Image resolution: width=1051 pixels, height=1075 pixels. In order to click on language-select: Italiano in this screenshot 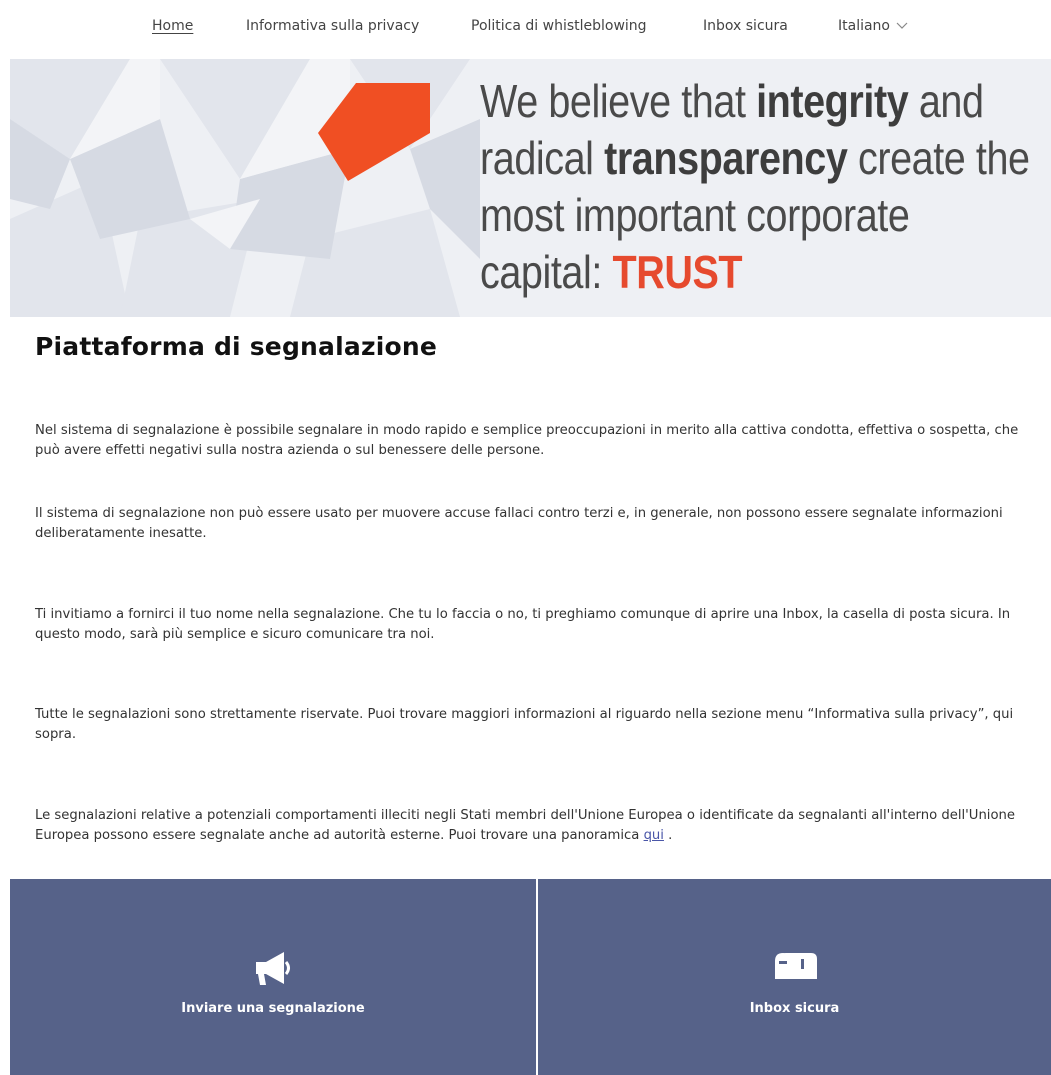, I will do `click(873, 26)`.